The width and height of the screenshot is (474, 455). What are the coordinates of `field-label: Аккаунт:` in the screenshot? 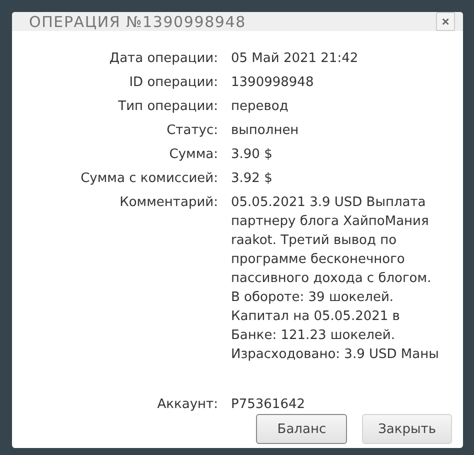 It's located at (187, 405).